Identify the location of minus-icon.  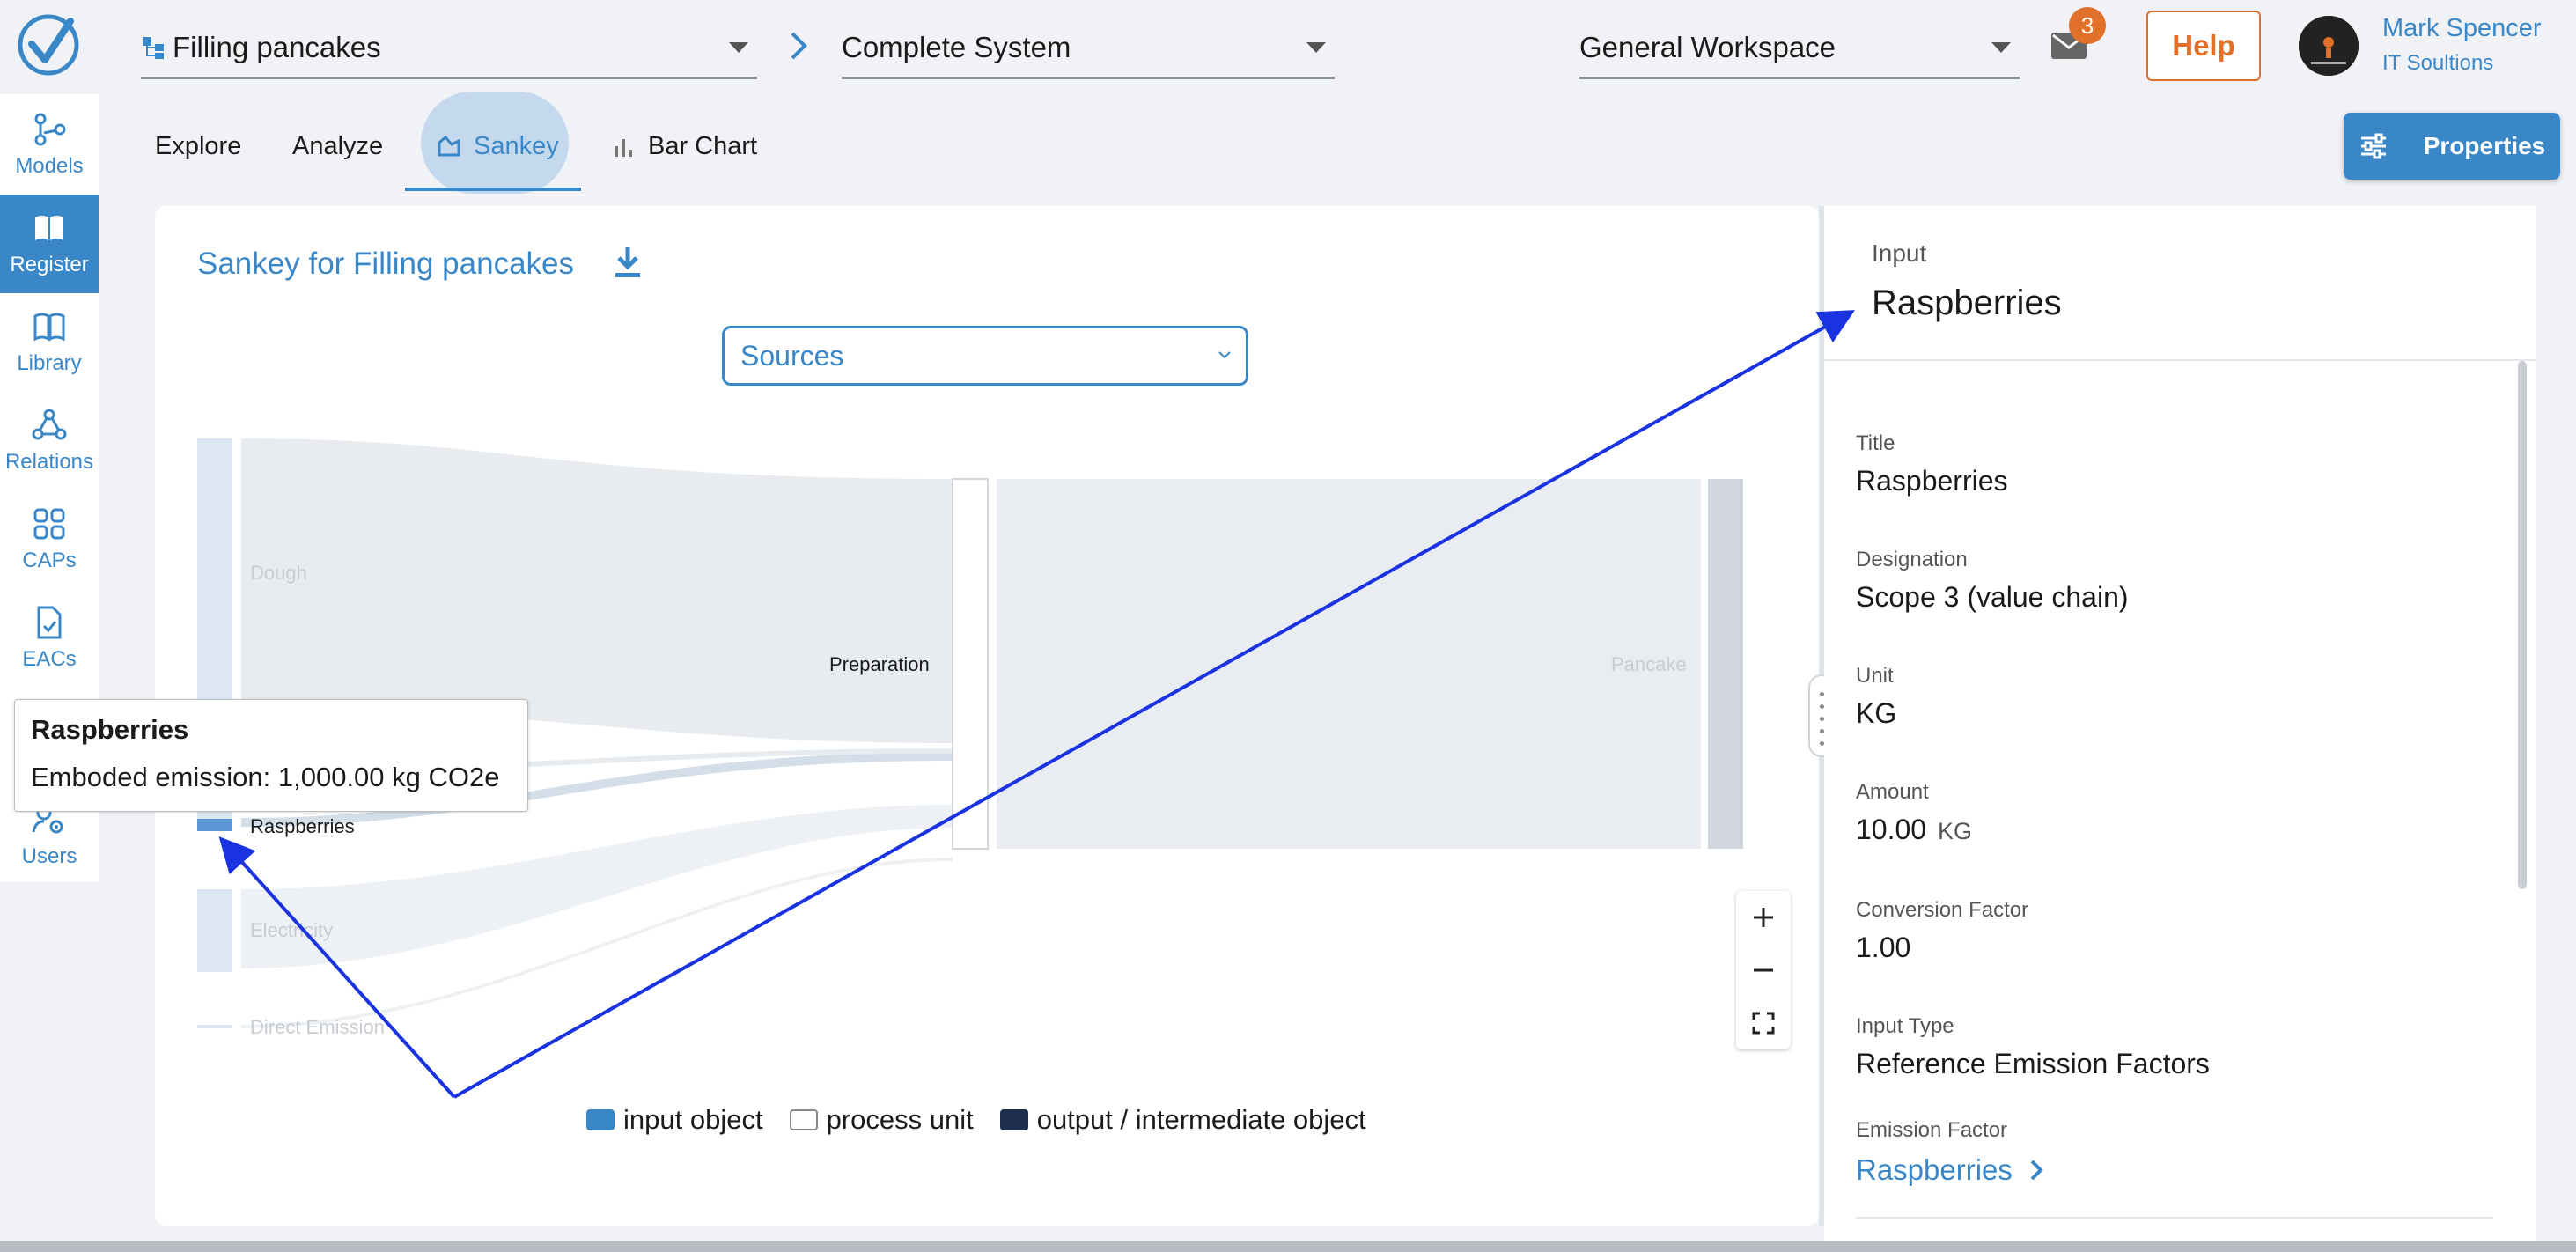
(1764, 970).